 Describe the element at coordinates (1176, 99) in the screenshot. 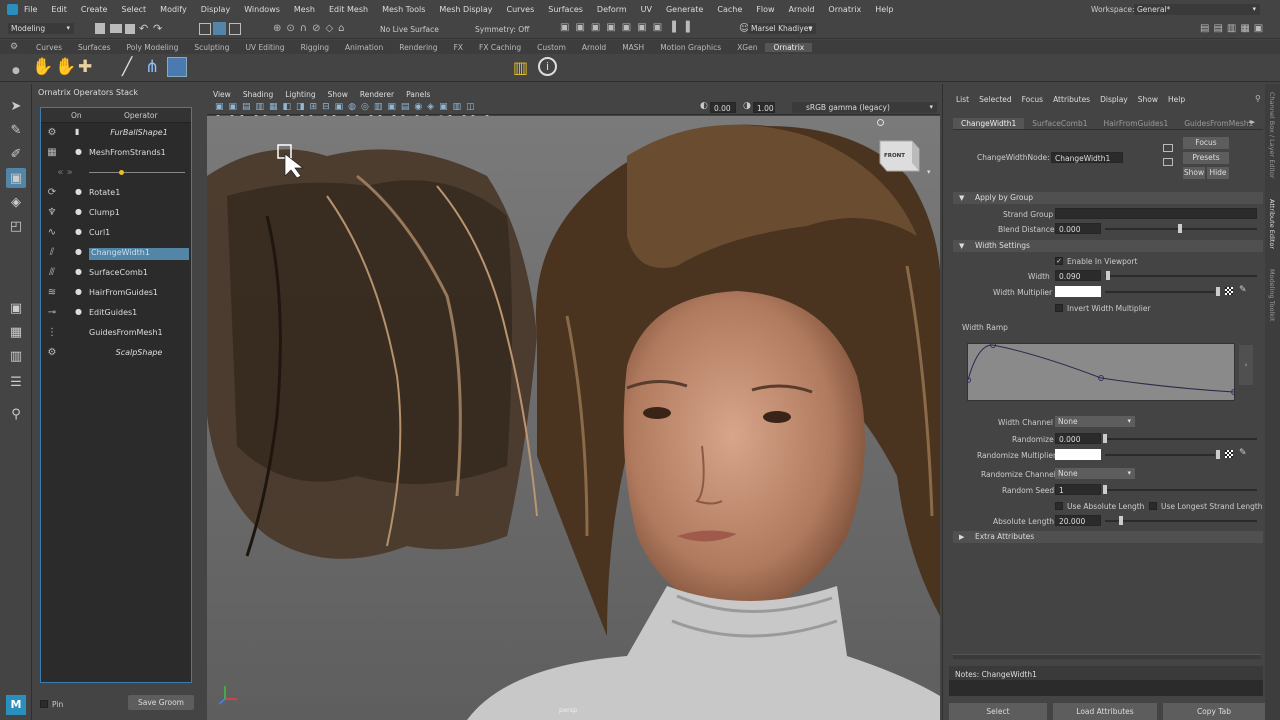

I see `ae-menu-help: Help` at that location.